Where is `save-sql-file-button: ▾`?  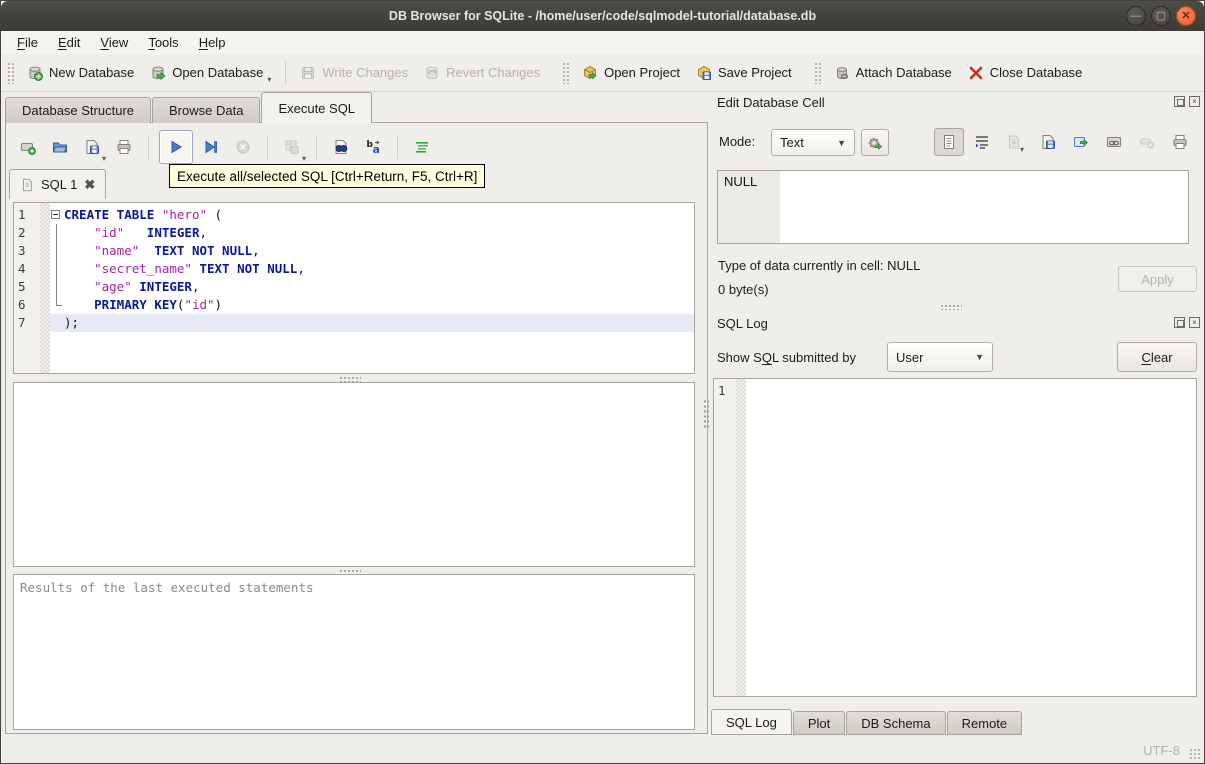
save-sql-file-button: ▾ is located at coordinates (92, 148).